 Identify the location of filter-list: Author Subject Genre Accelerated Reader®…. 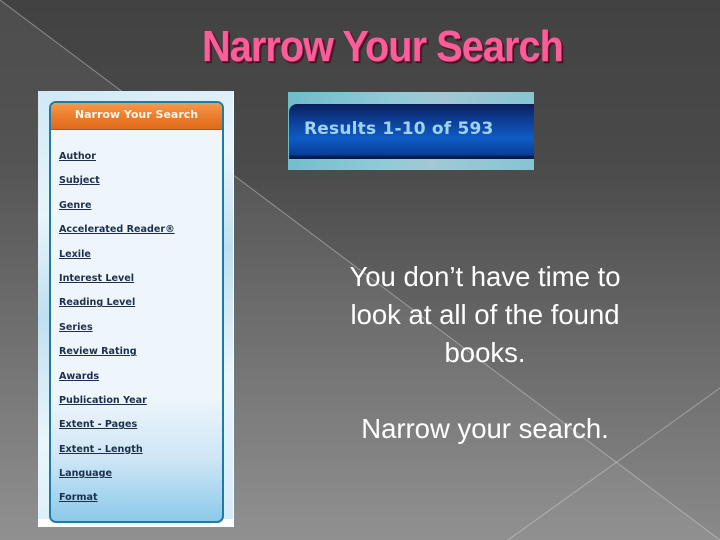
(117, 329).